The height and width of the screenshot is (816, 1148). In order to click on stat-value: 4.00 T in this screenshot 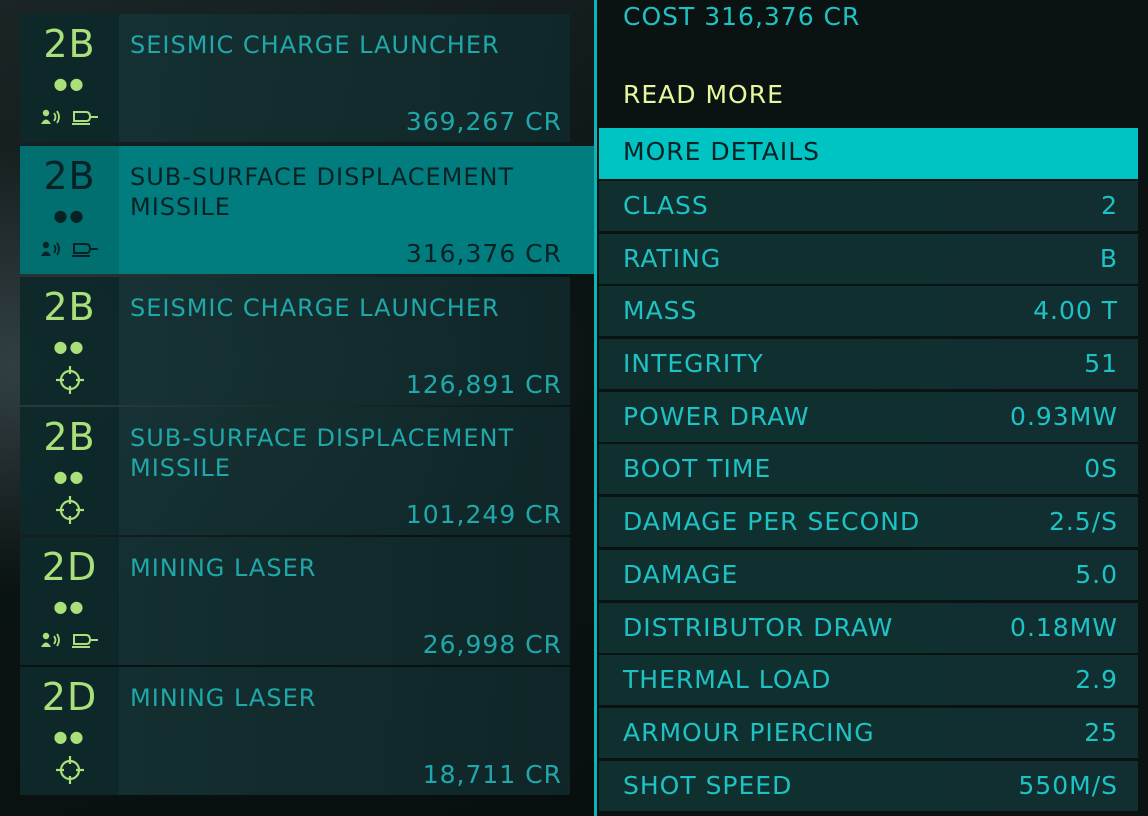, I will do `click(1075, 311)`.